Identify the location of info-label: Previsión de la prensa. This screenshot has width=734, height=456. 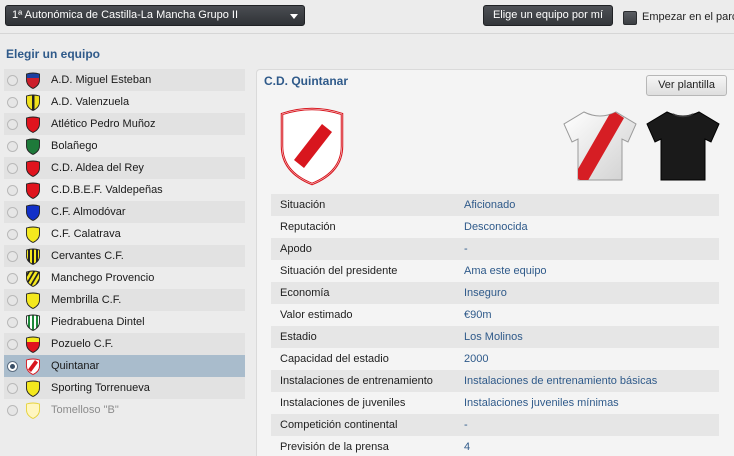
(334, 447).